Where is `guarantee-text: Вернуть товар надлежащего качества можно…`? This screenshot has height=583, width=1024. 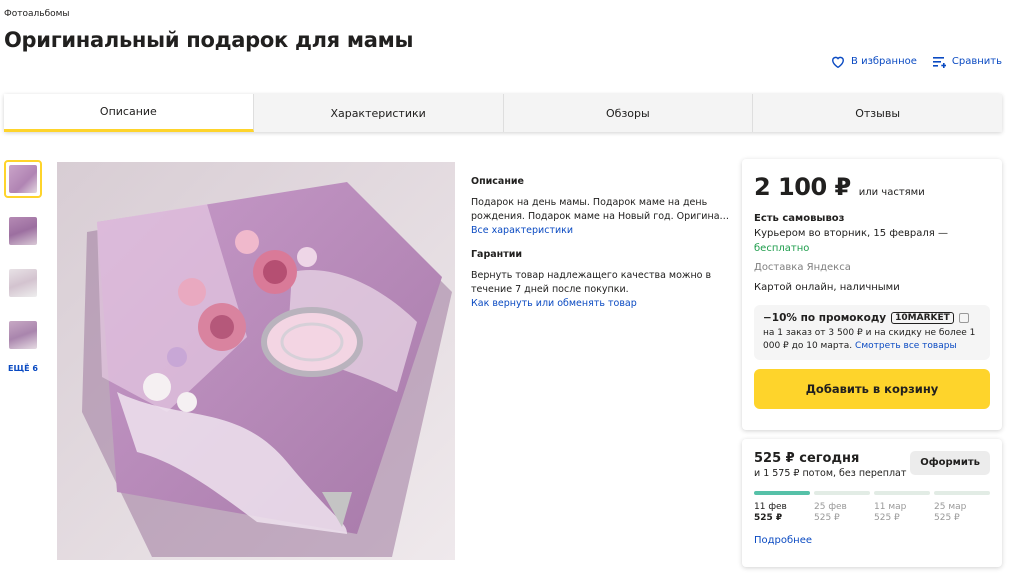 guarantee-text: Вернуть товар надлежащего качества можно… is located at coordinates (591, 282).